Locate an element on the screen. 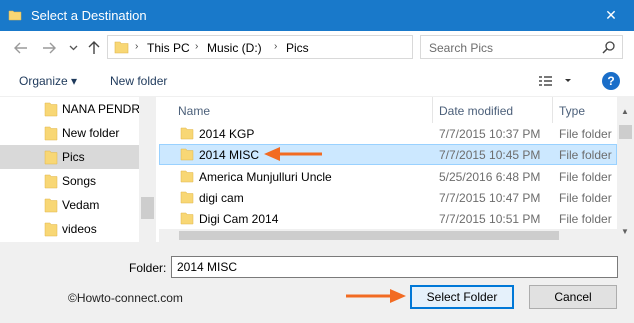 The width and height of the screenshot is (634, 323). file-name: 2014 KGP is located at coordinates (227, 134).